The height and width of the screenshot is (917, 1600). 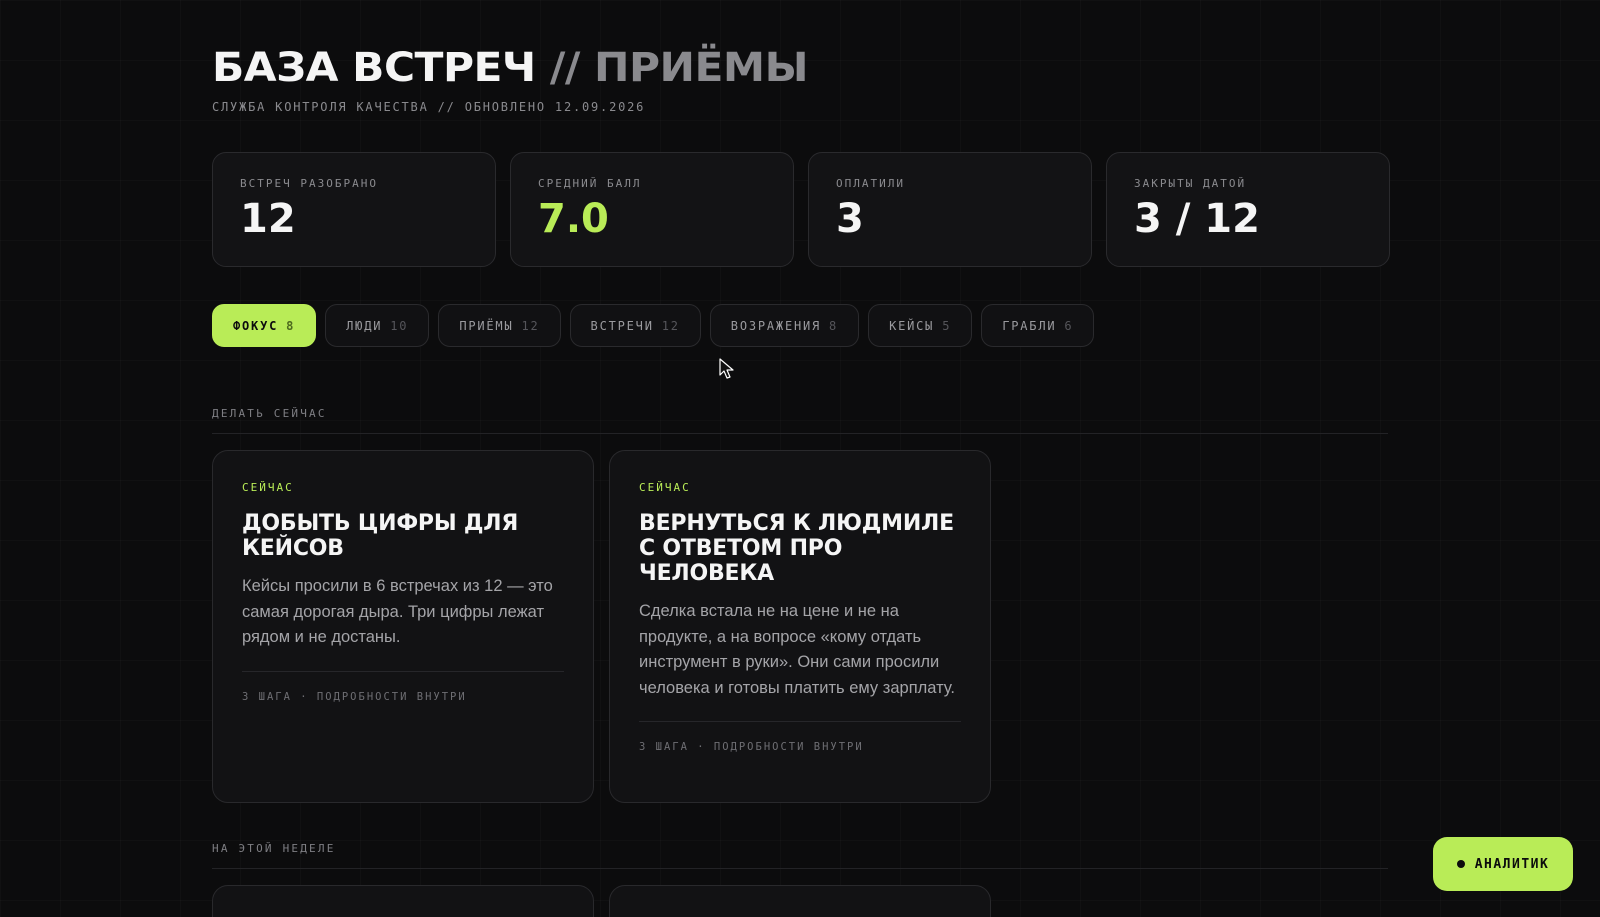 I want to click on stat-card-closed-by-date: ЗАКРЫТЫ ДАТОЙ 3 / 12, so click(x=1248, y=209).